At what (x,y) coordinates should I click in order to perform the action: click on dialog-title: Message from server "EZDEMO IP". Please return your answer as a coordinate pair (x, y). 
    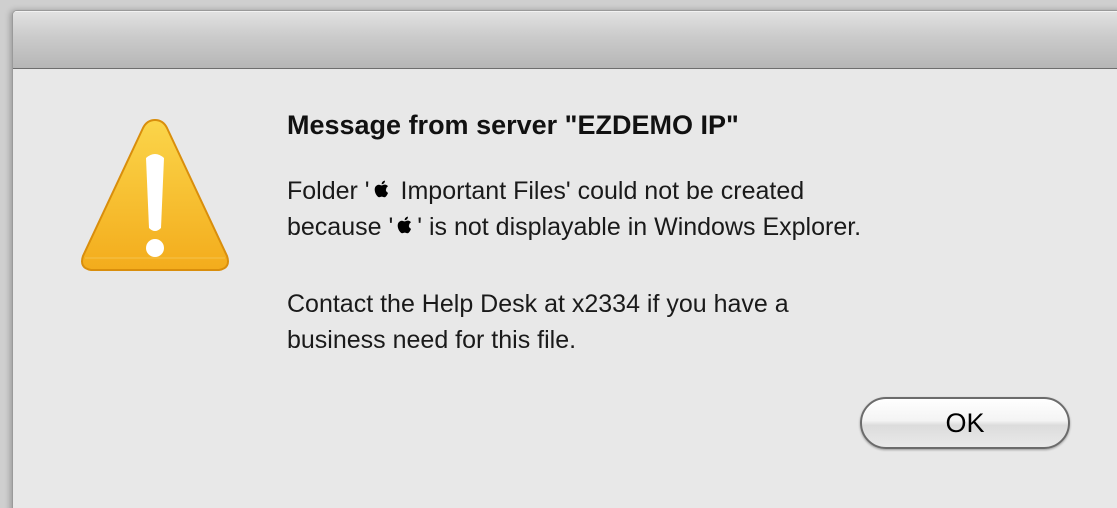
    Looking at the image, I should click on (513, 125).